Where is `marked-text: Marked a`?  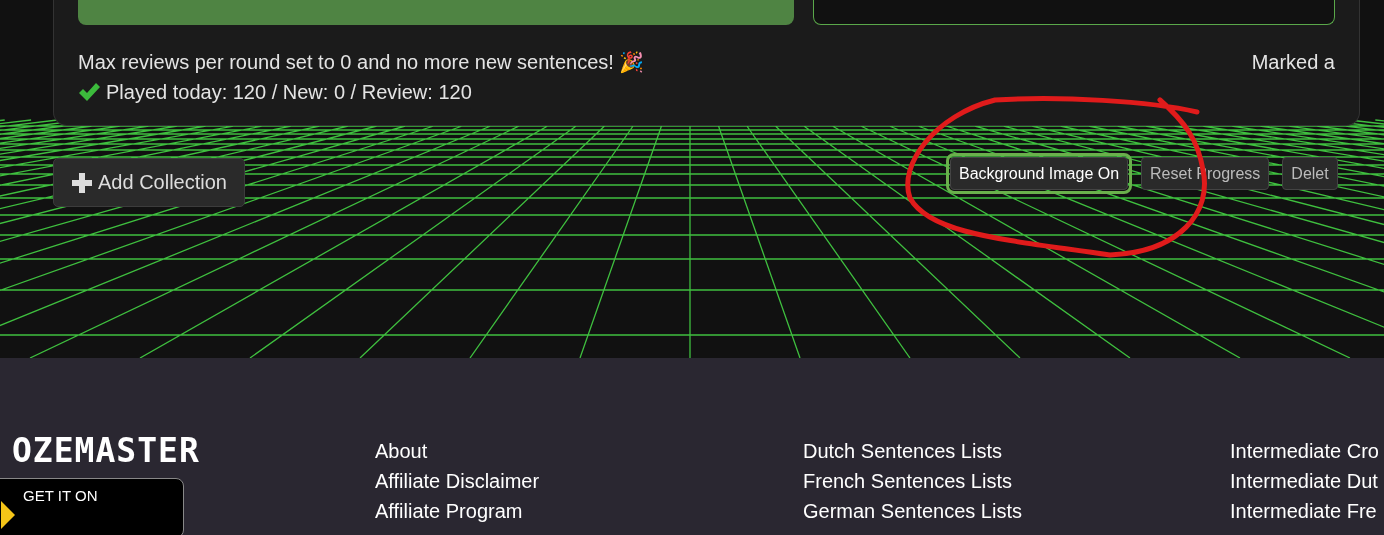
marked-text: Marked a is located at coordinates (1293, 62).